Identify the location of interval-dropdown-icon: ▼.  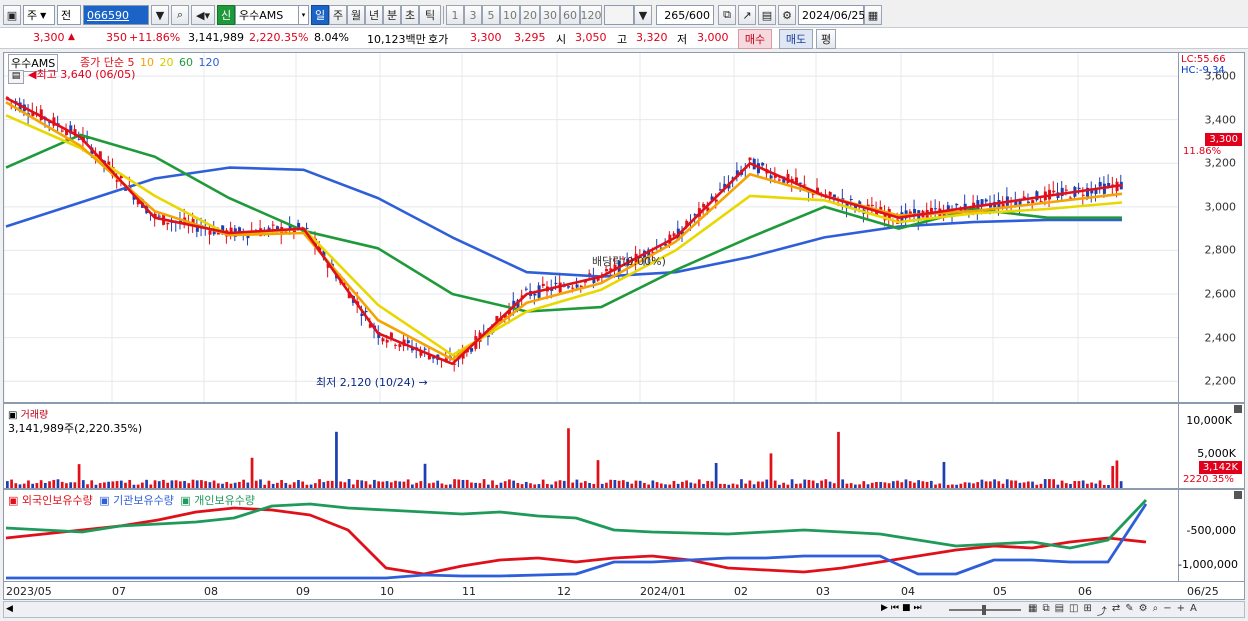
(643, 15).